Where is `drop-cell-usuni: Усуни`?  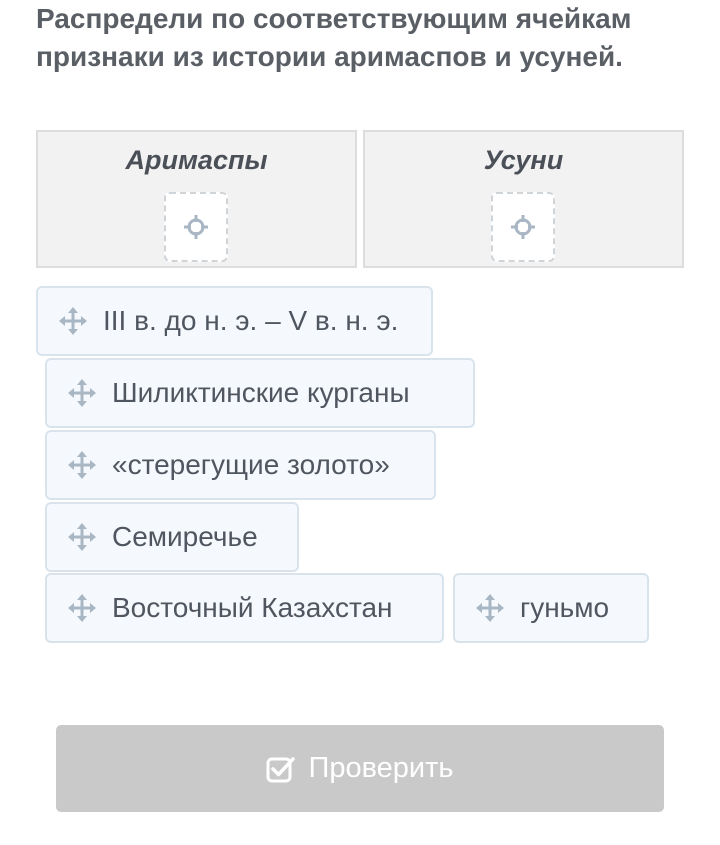 drop-cell-usuni: Усуни is located at coordinates (523, 199).